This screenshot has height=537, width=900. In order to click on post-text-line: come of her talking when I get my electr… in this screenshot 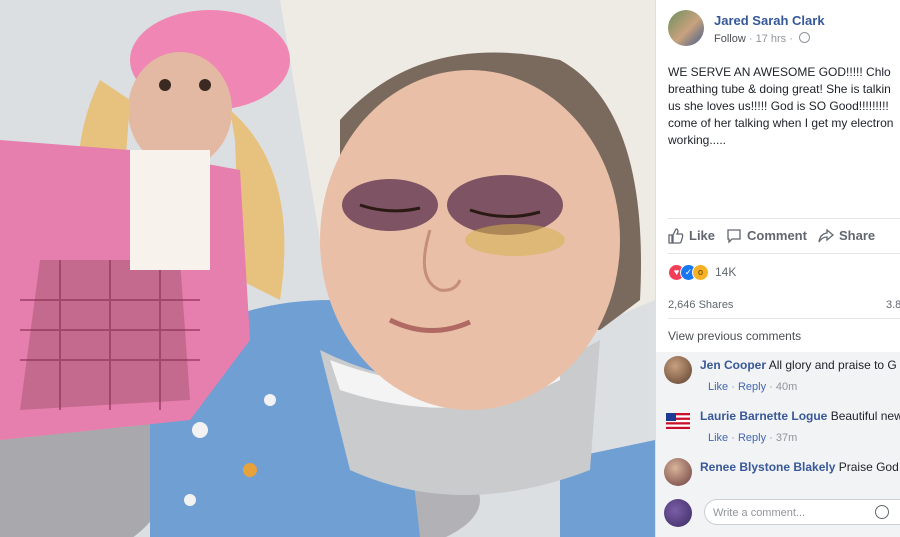, I will do `click(781, 123)`.